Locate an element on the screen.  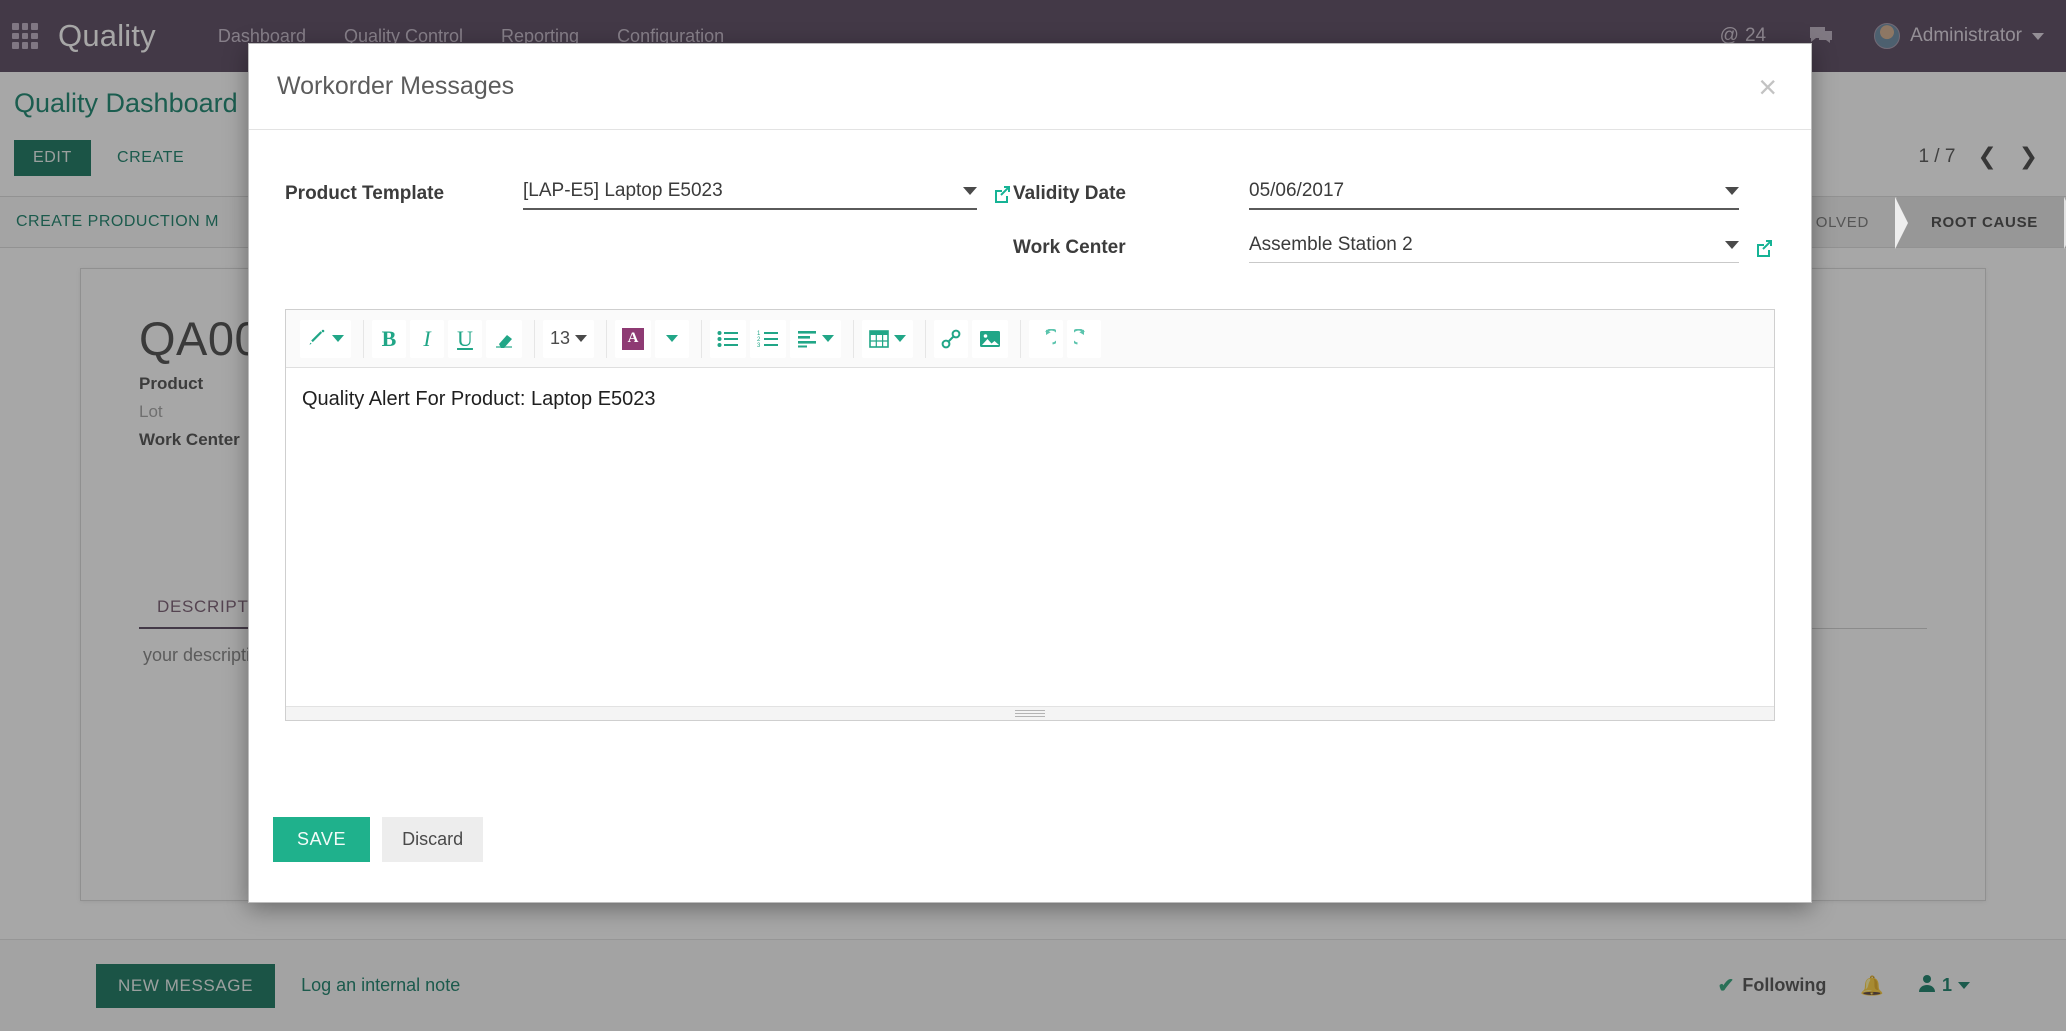
dialog-title: Workorder Messages is located at coordinates (396, 86).